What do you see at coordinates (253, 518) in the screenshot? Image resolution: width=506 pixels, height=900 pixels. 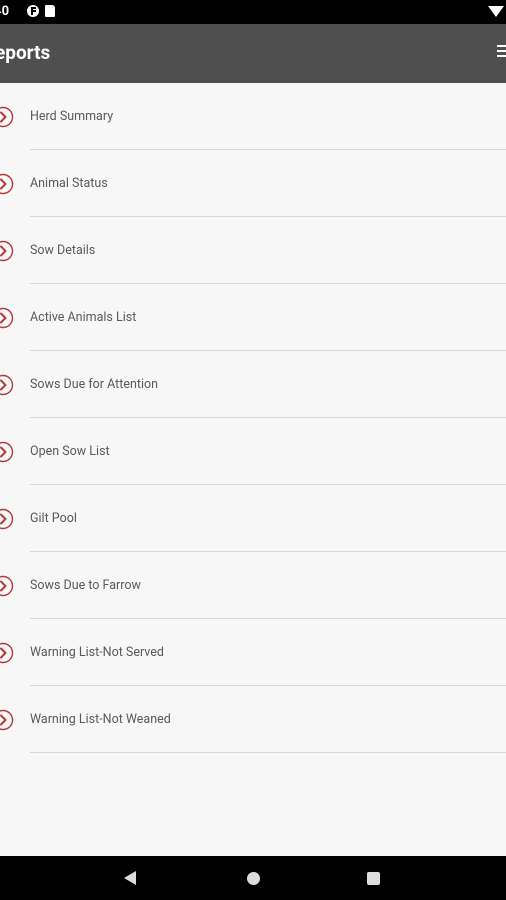 I see `report-item: Gilt Pool` at bounding box center [253, 518].